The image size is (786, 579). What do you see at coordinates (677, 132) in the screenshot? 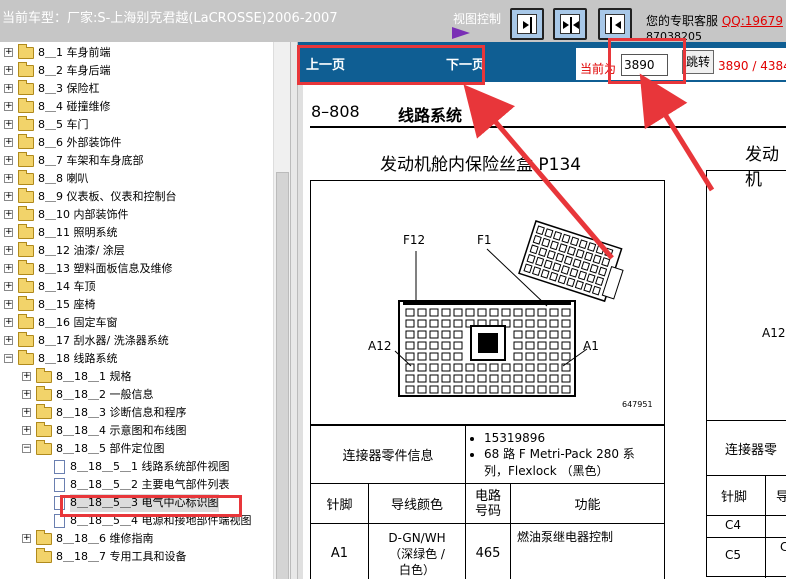
I see `arrow-to-page-input` at bounding box center [677, 132].